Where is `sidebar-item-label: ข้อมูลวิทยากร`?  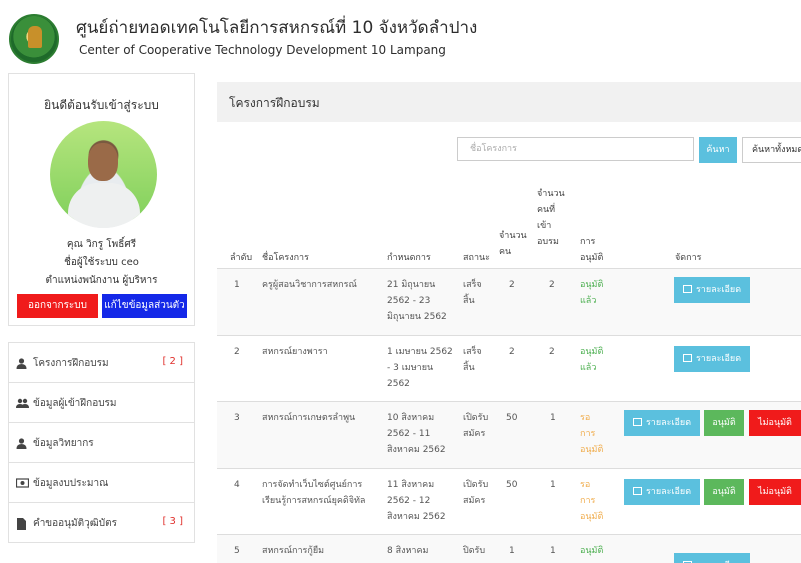 sidebar-item-label: ข้อมูลวิทยากร is located at coordinates (63, 443).